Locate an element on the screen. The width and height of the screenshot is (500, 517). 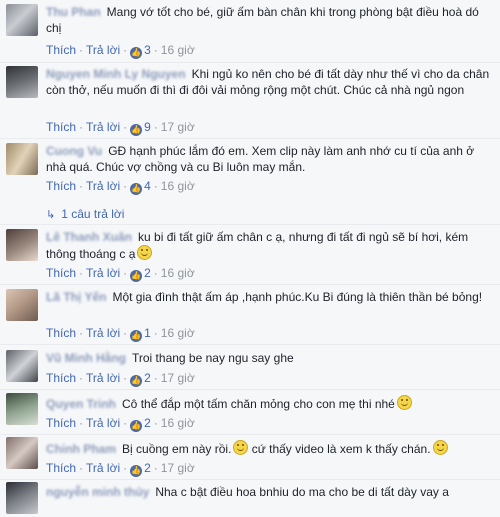
reply-arrow-icon: ↳ is located at coordinates (51, 215).